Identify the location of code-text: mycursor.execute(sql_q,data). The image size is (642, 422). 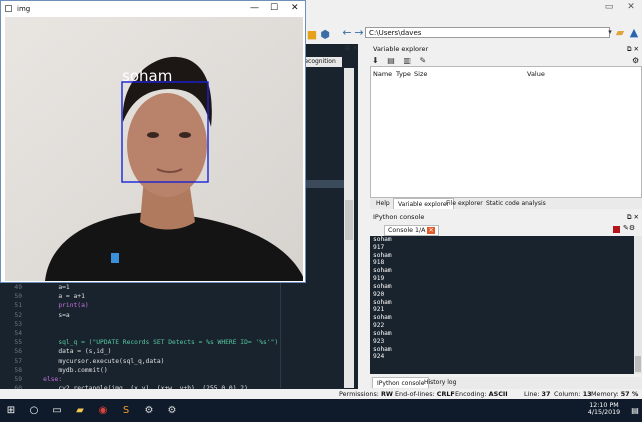
(96, 361).